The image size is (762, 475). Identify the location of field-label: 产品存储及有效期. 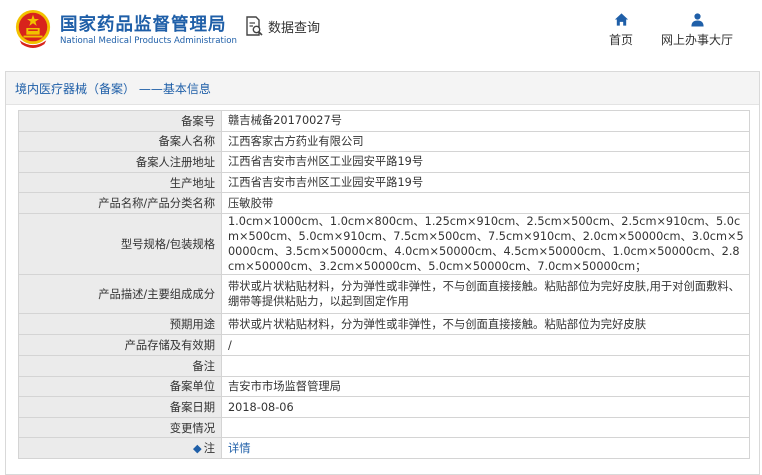
(120, 345).